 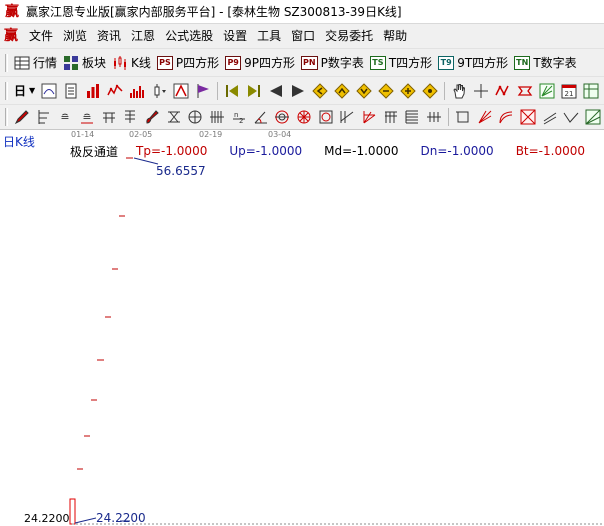 I want to click on p-number-table-button: PN P数字表, so click(x=332, y=63).